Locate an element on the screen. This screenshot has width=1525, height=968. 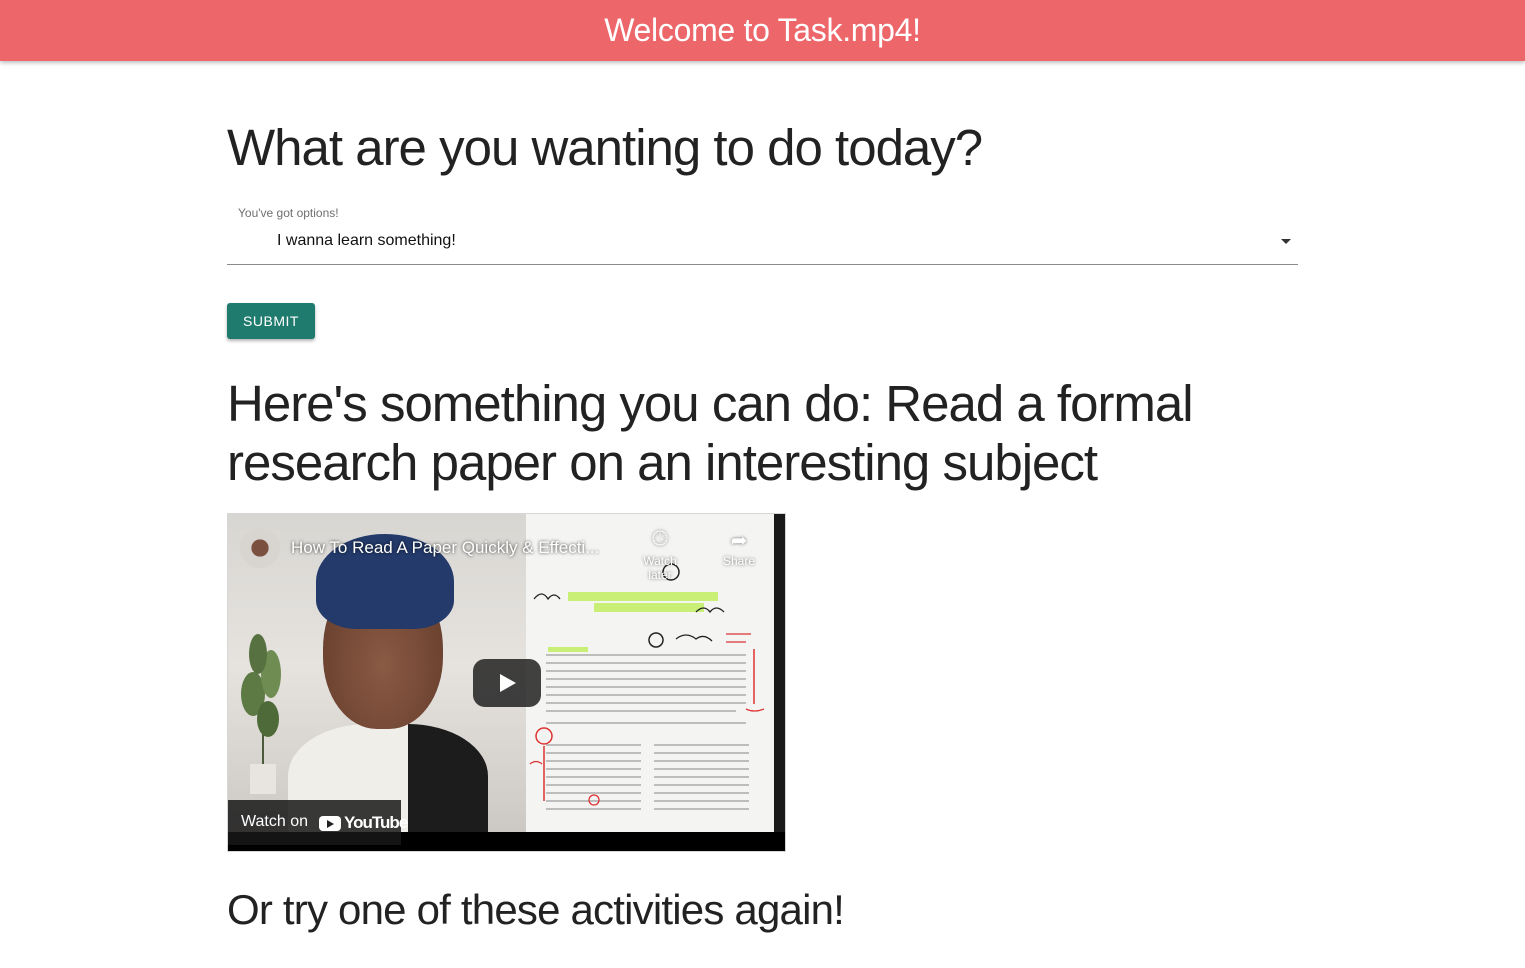
app-bar: Welcome to Task.mp4! is located at coordinates (762, 30).